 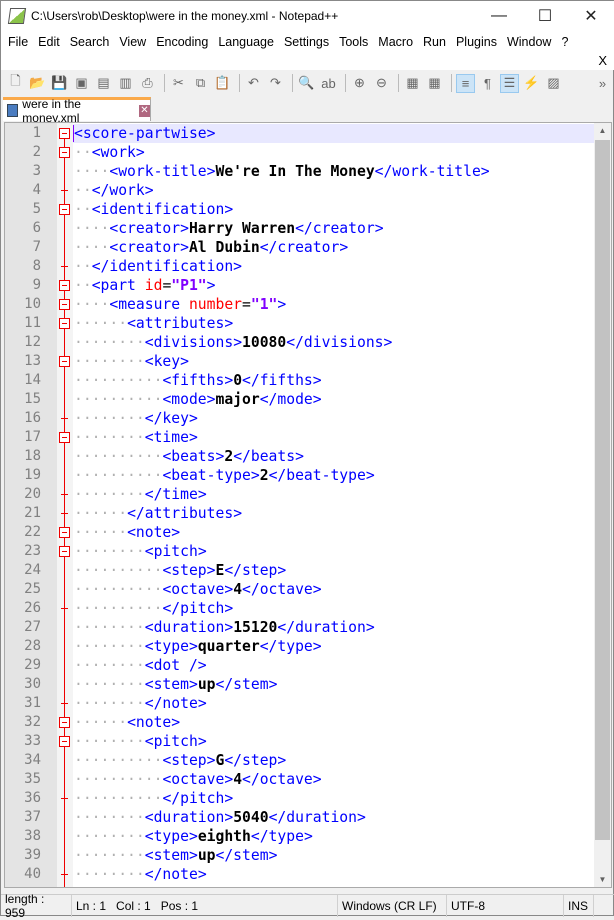 What do you see at coordinates (328, 83) in the screenshot?
I see `replace-icon: ab` at bounding box center [328, 83].